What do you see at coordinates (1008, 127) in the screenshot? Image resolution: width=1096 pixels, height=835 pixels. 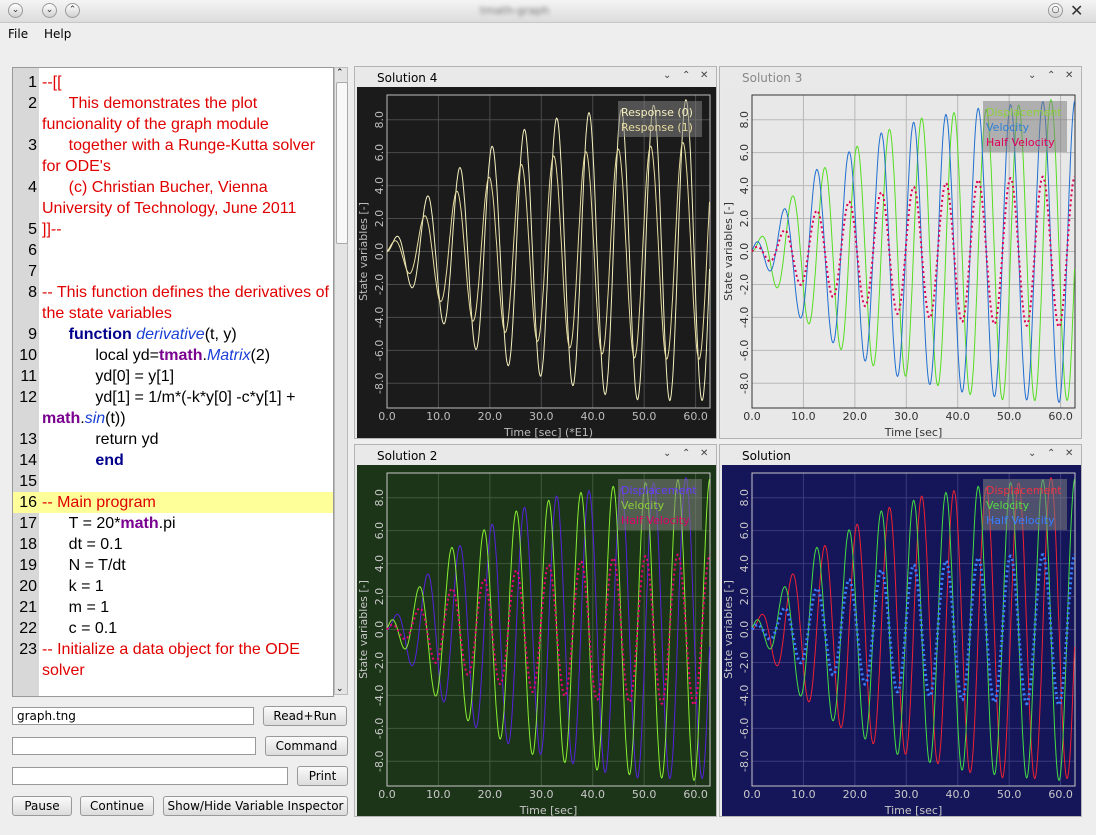 I see `legend-entry: Velocity` at bounding box center [1008, 127].